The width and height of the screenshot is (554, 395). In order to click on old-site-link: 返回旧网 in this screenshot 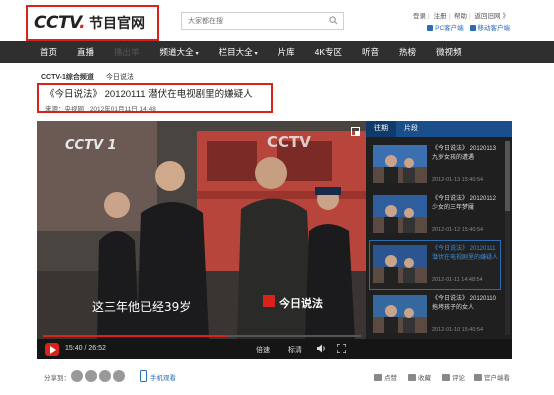, I will do `click(488, 16)`.